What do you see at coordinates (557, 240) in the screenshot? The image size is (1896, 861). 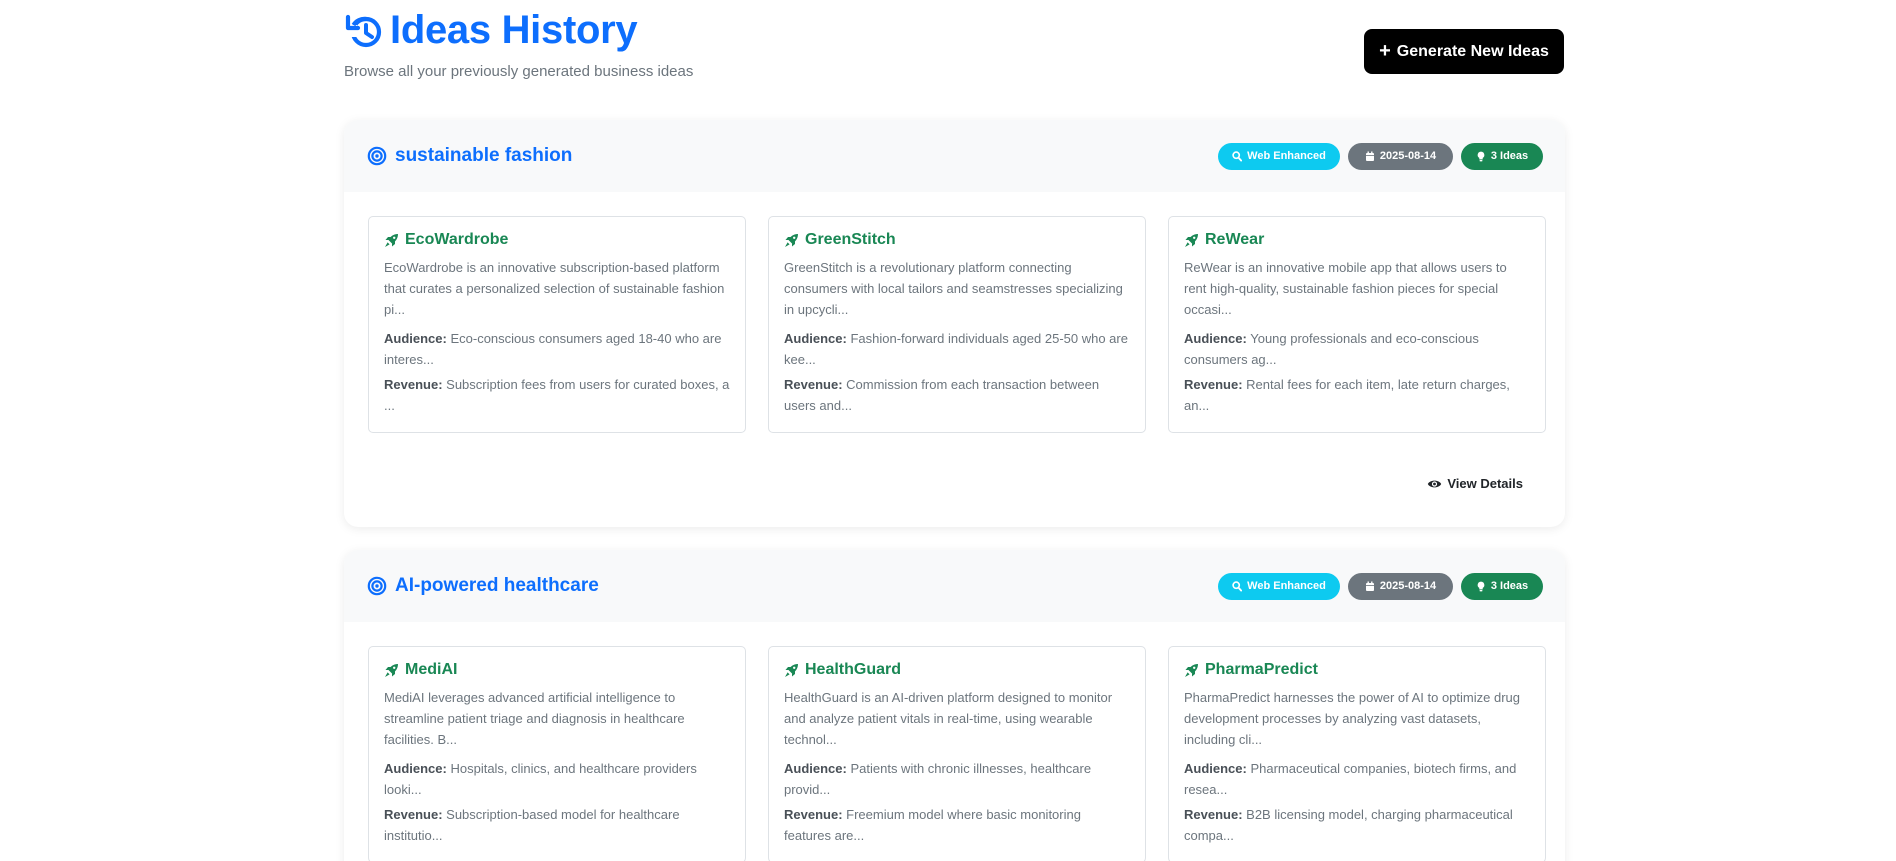 I see `idea-title: EcoWardrobe` at bounding box center [557, 240].